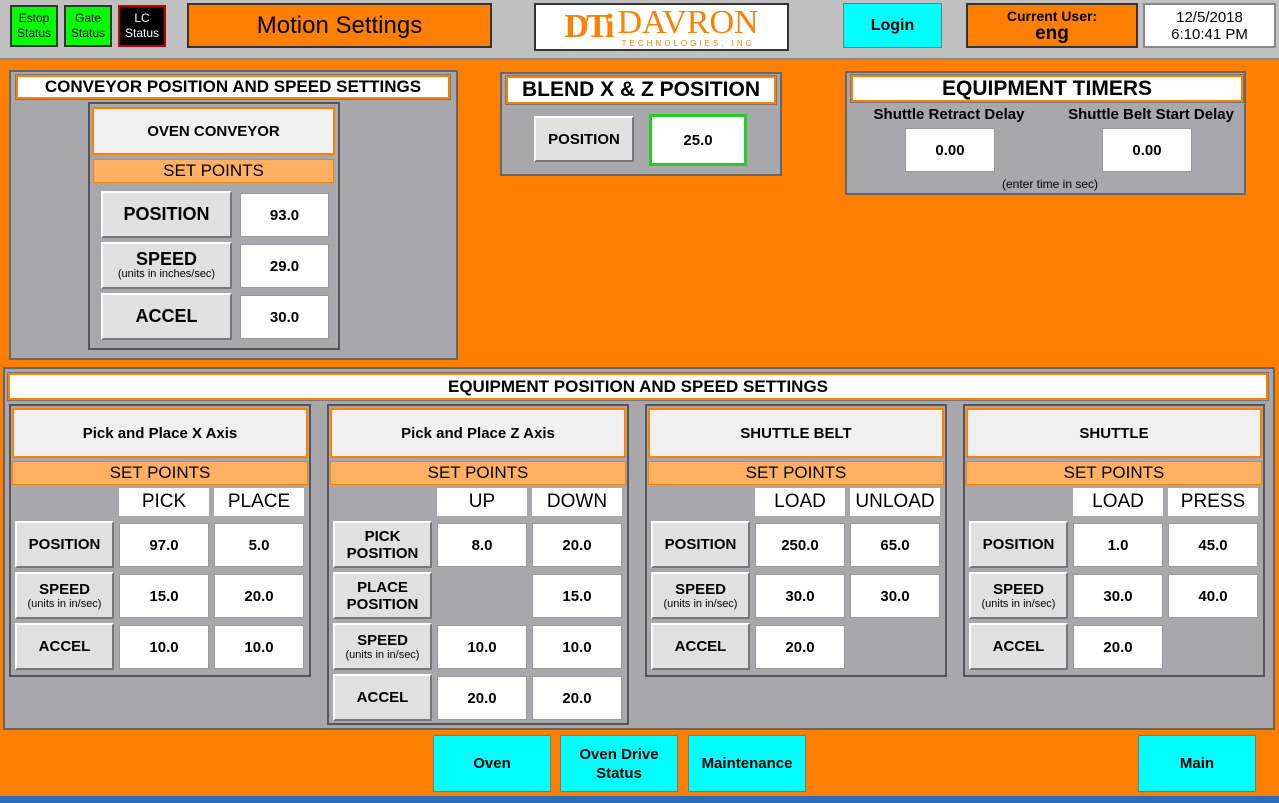 This screenshot has height=803, width=1279. What do you see at coordinates (284, 317) in the screenshot?
I see `conveyor-accel-input: 30.0` at bounding box center [284, 317].